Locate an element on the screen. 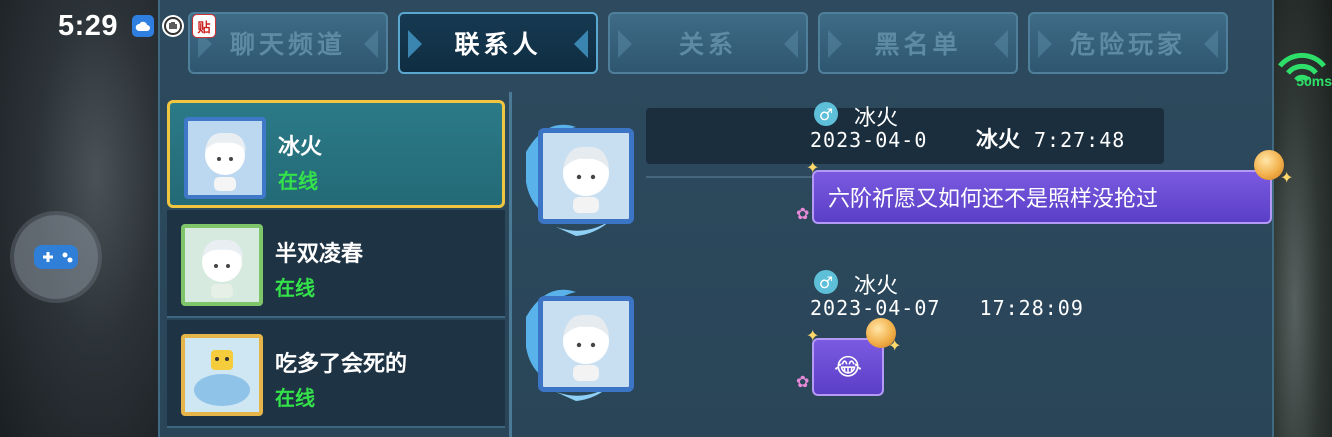  game-scene-left is located at coordinates (80, 218).